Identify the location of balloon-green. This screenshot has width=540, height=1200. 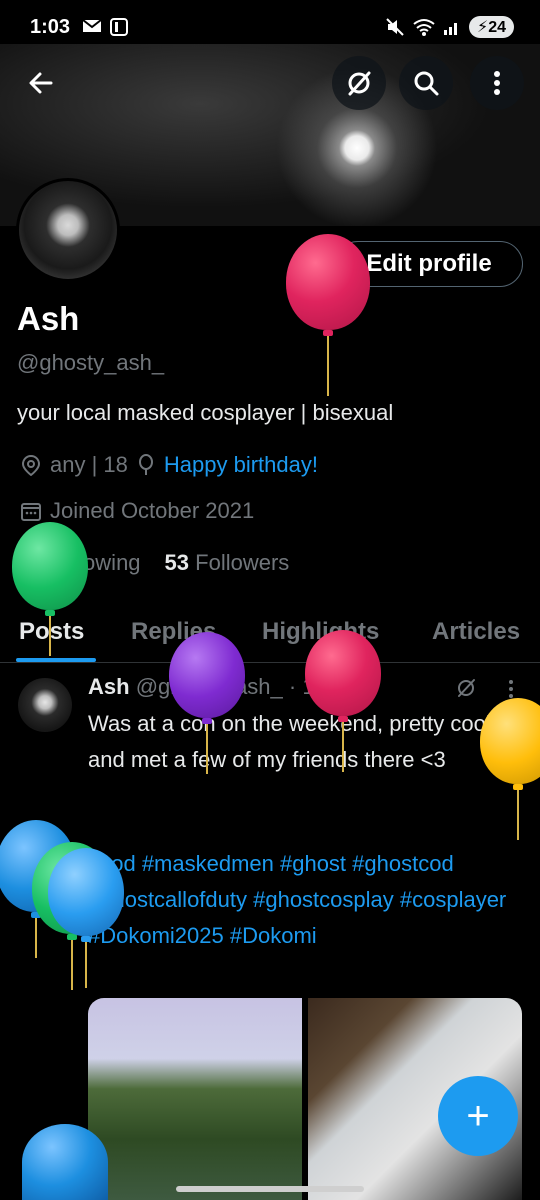
(50, 589).